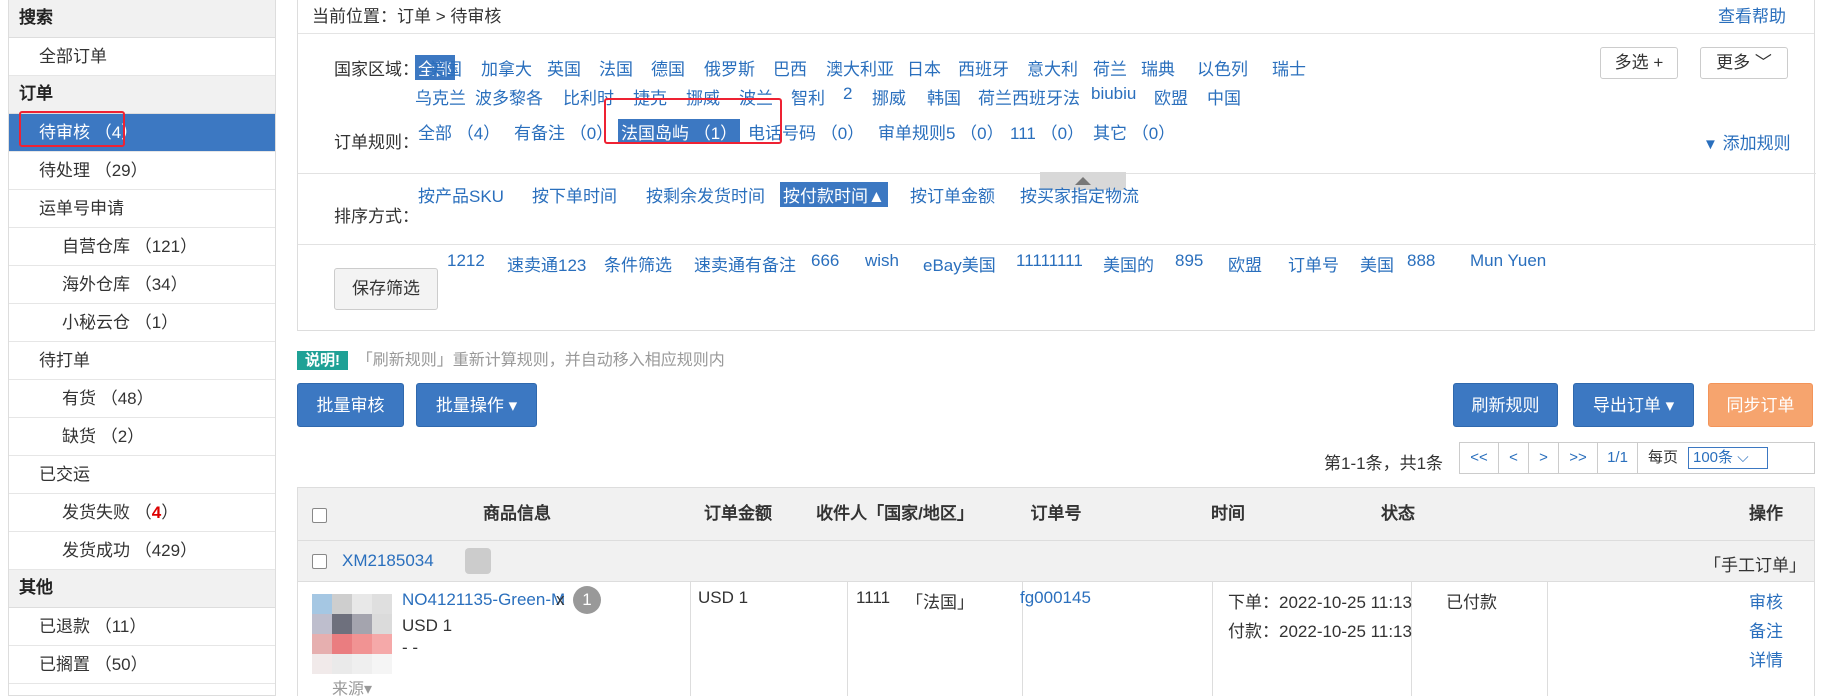 The width and height of the screenshot is (1822, 696). I want to click on sidebar-item: 运单号申请, so click(142, 209).